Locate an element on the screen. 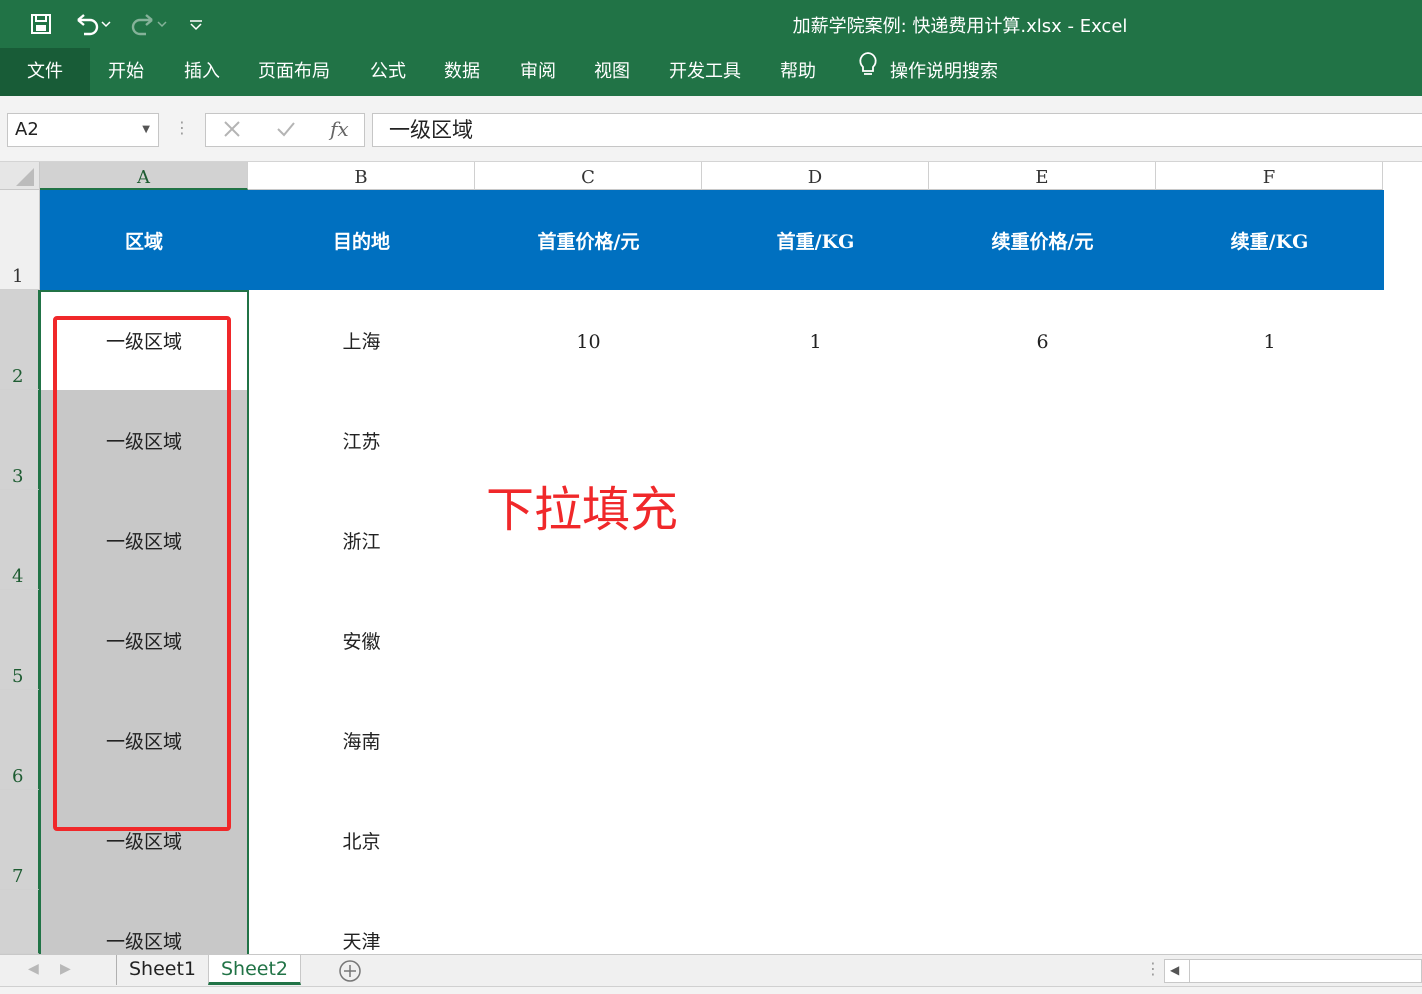  formula-bar-area: A2 ▼ ⋮ fx 一级区域 is located at coordinates (711, 129).